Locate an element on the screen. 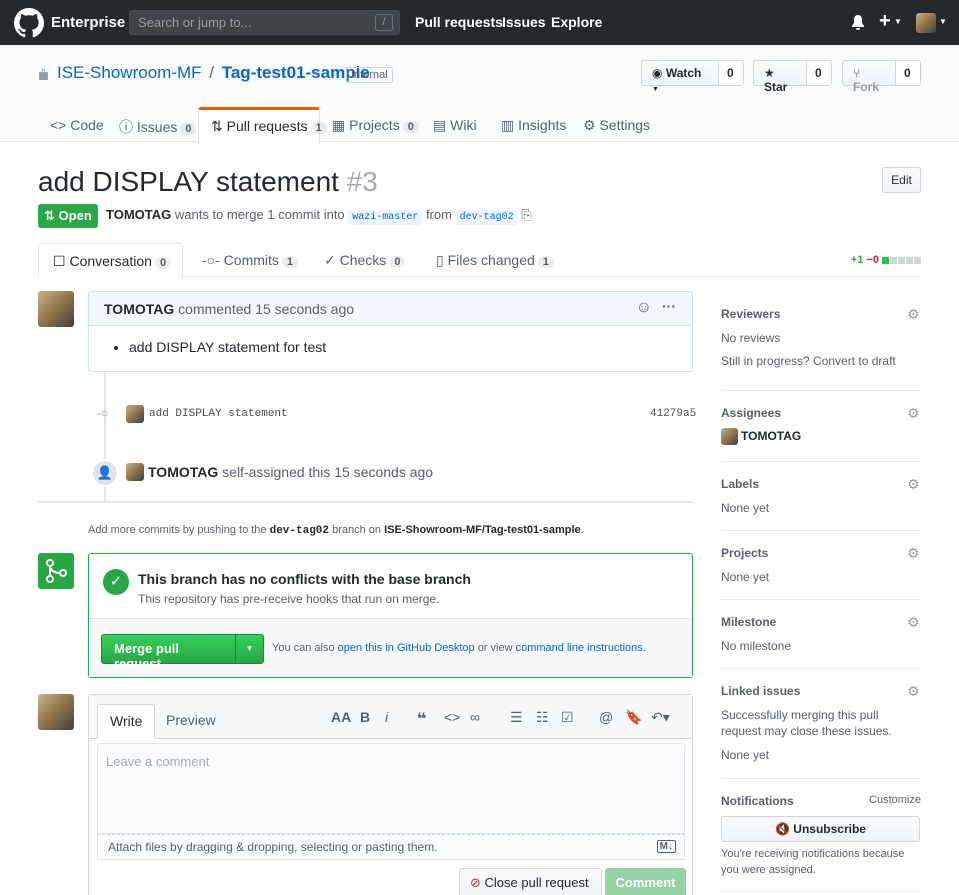  sidebar-heading: Labels is located at coordinates (821, 484).